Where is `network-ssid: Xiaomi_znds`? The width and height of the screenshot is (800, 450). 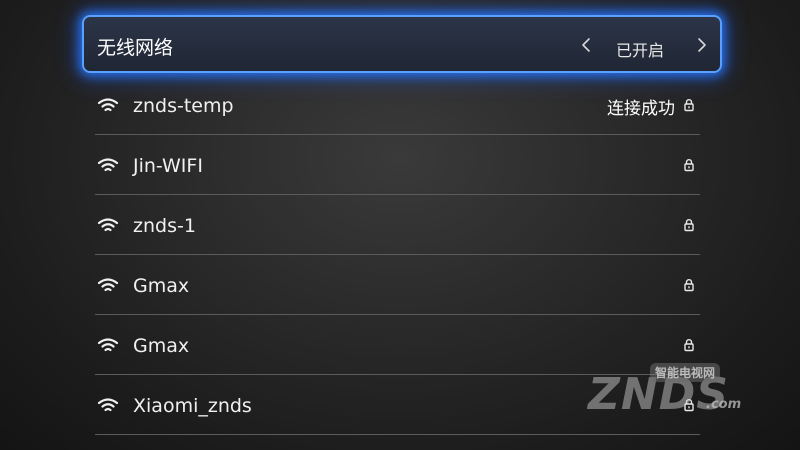 network-ssid: Xiaomi_znds is located at coordinates (192, 406).